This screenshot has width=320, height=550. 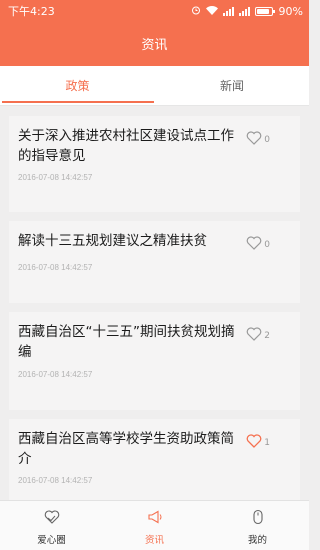 What do you see at coordinates (196, 11) in the screenshot?
I see `alarm-icon` at bounding box center [196, 11].